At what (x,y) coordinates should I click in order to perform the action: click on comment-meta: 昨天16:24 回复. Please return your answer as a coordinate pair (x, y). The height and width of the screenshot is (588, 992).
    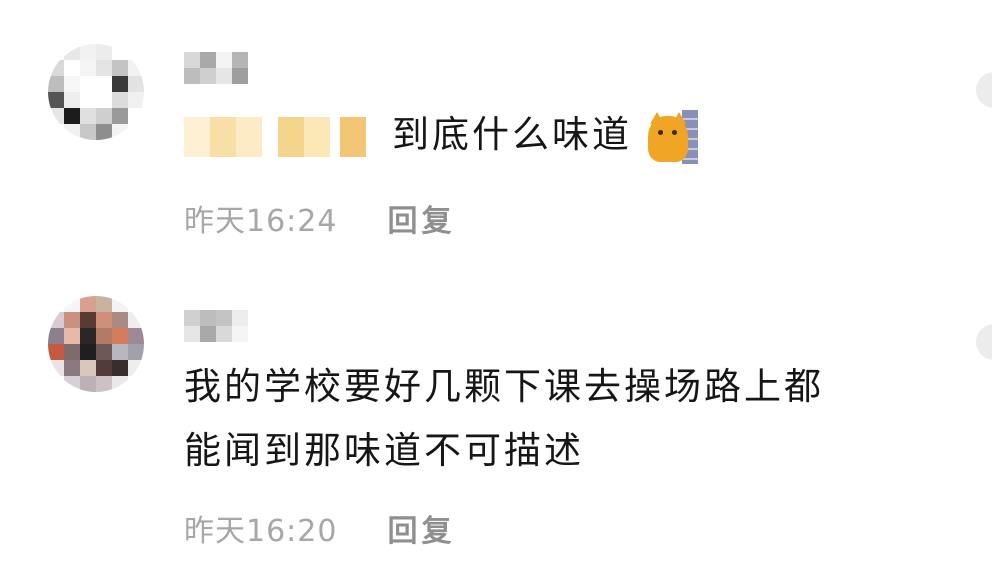
    Looking at the image, I should click on (319, 218).